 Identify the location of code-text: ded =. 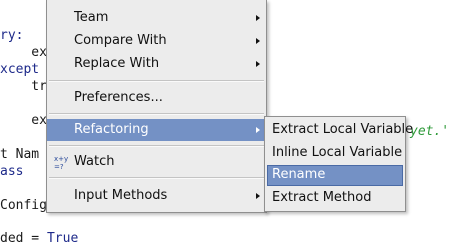
(23, 238).